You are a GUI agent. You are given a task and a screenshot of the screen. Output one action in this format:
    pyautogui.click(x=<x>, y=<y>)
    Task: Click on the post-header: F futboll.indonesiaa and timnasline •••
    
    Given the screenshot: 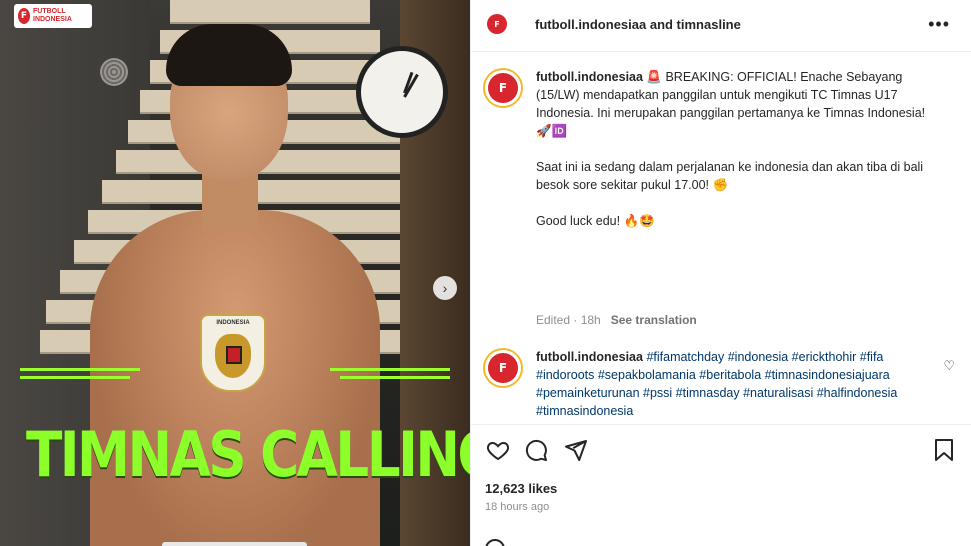 What is the action you would take?
    pyautogui.click(x=721, y=26)
    